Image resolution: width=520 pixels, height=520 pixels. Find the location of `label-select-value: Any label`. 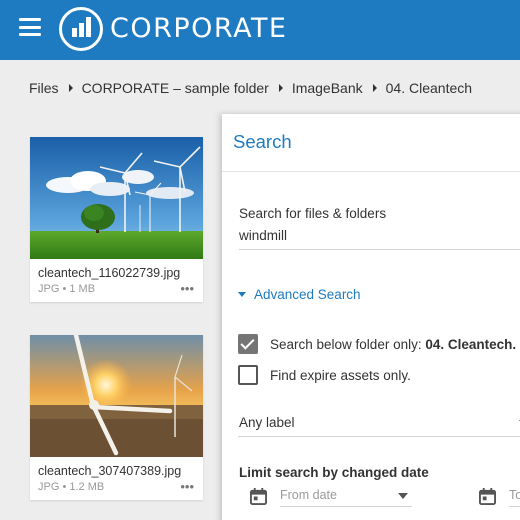

label-select-value: Any label is located at coordinates (267, 422).